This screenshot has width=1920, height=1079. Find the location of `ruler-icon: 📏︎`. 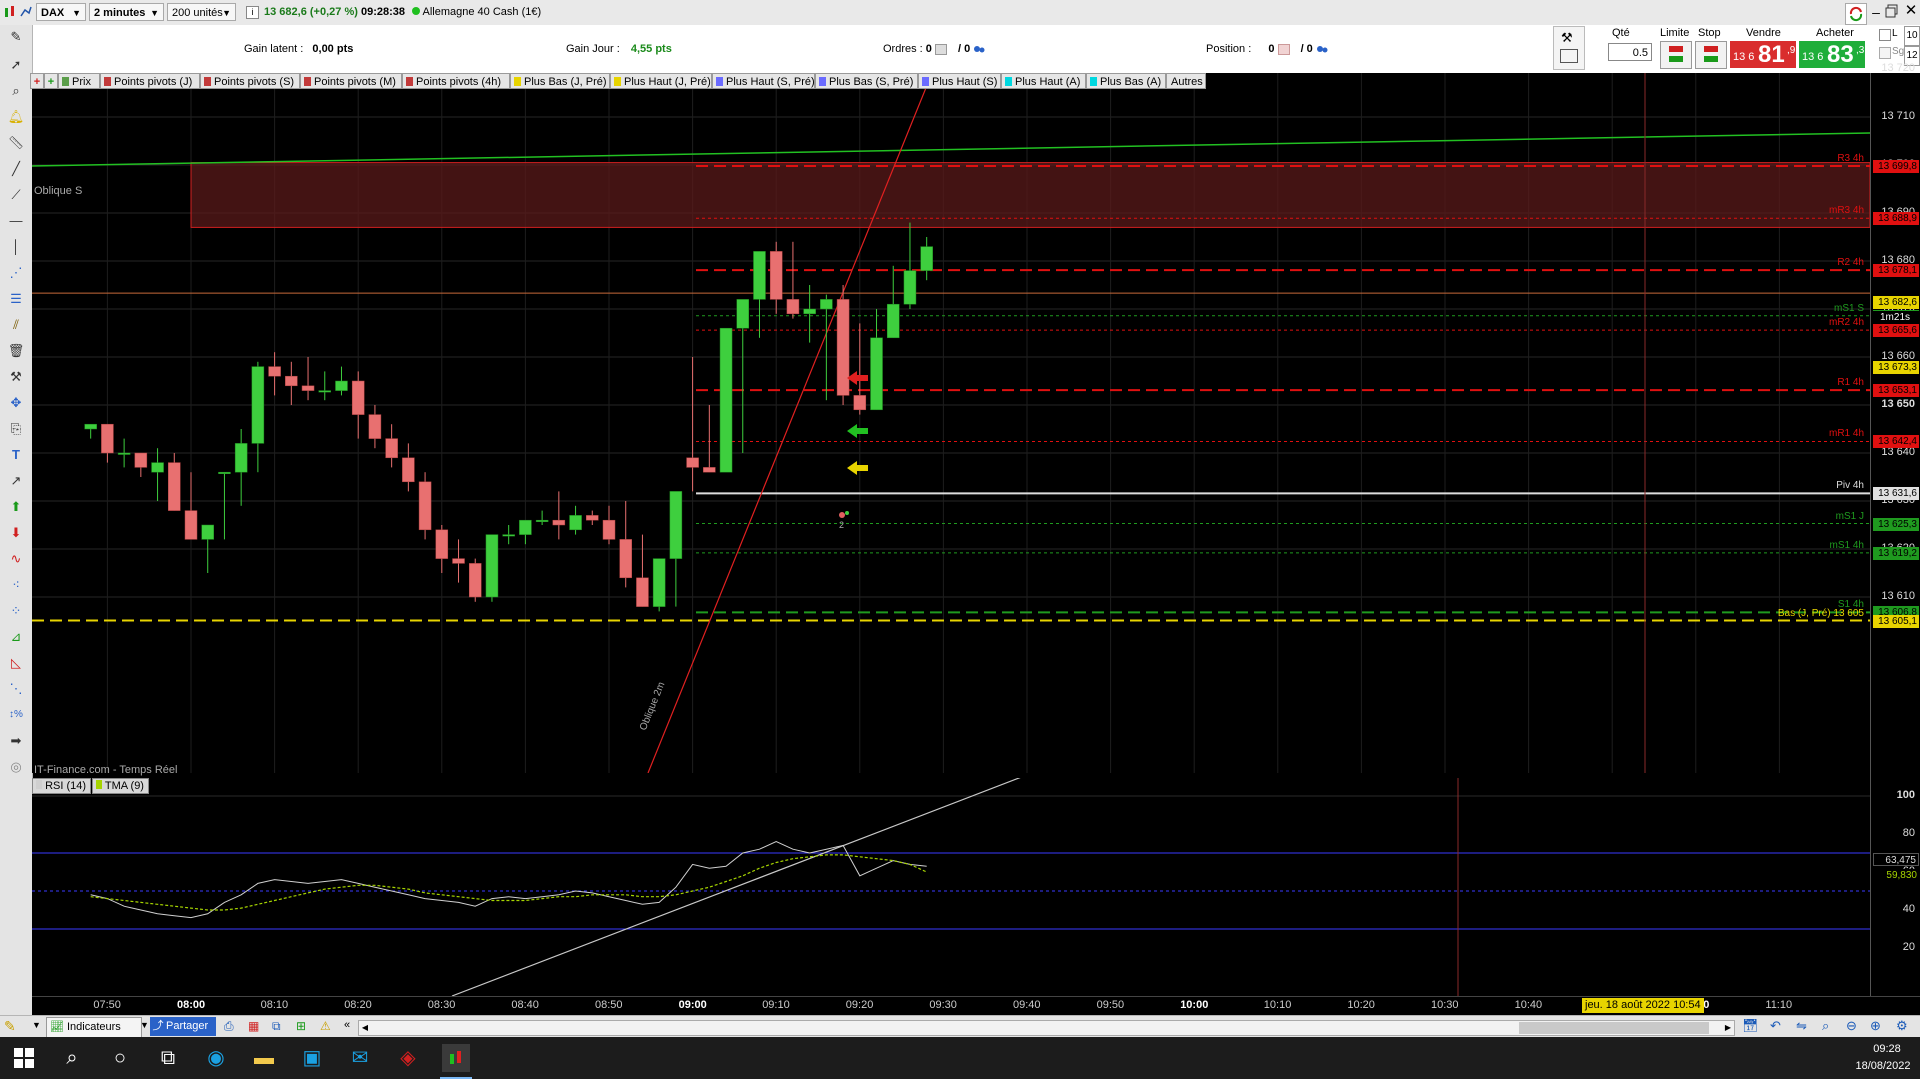

ruler-icon: 📏︎ is located at coordinates (16, 143).